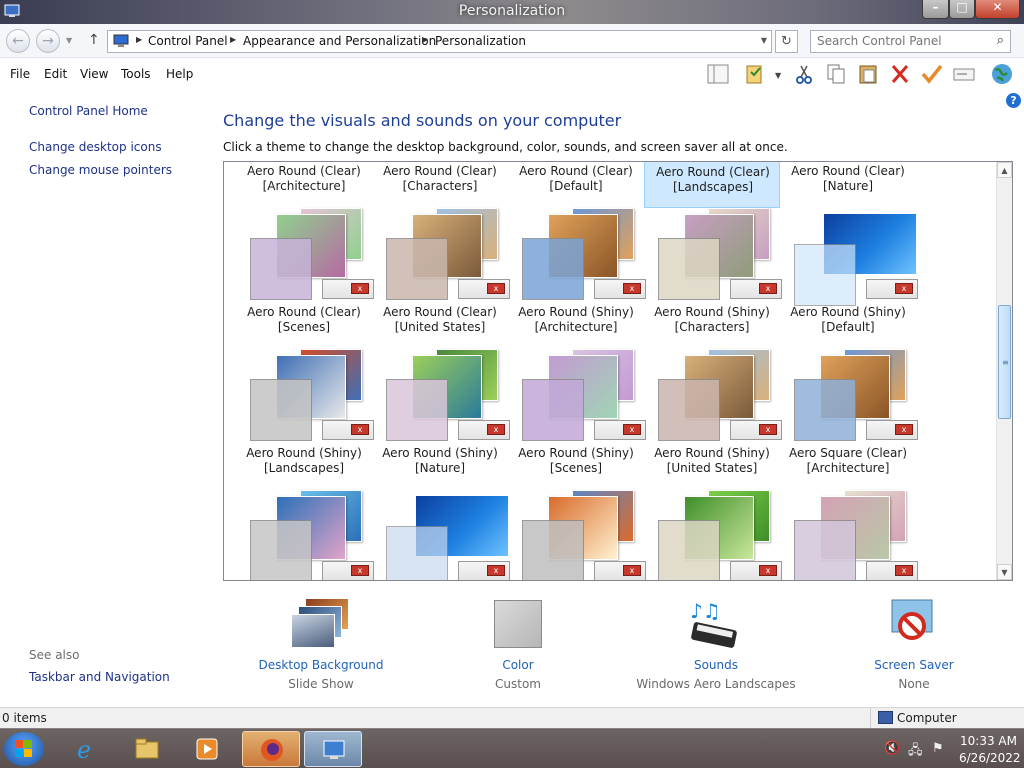 This screenshot has height=768, width=1024. What do you see at coordinates (804, 74) in the screenshot?
I see `cut-icon` at bounding box center [804, 74].